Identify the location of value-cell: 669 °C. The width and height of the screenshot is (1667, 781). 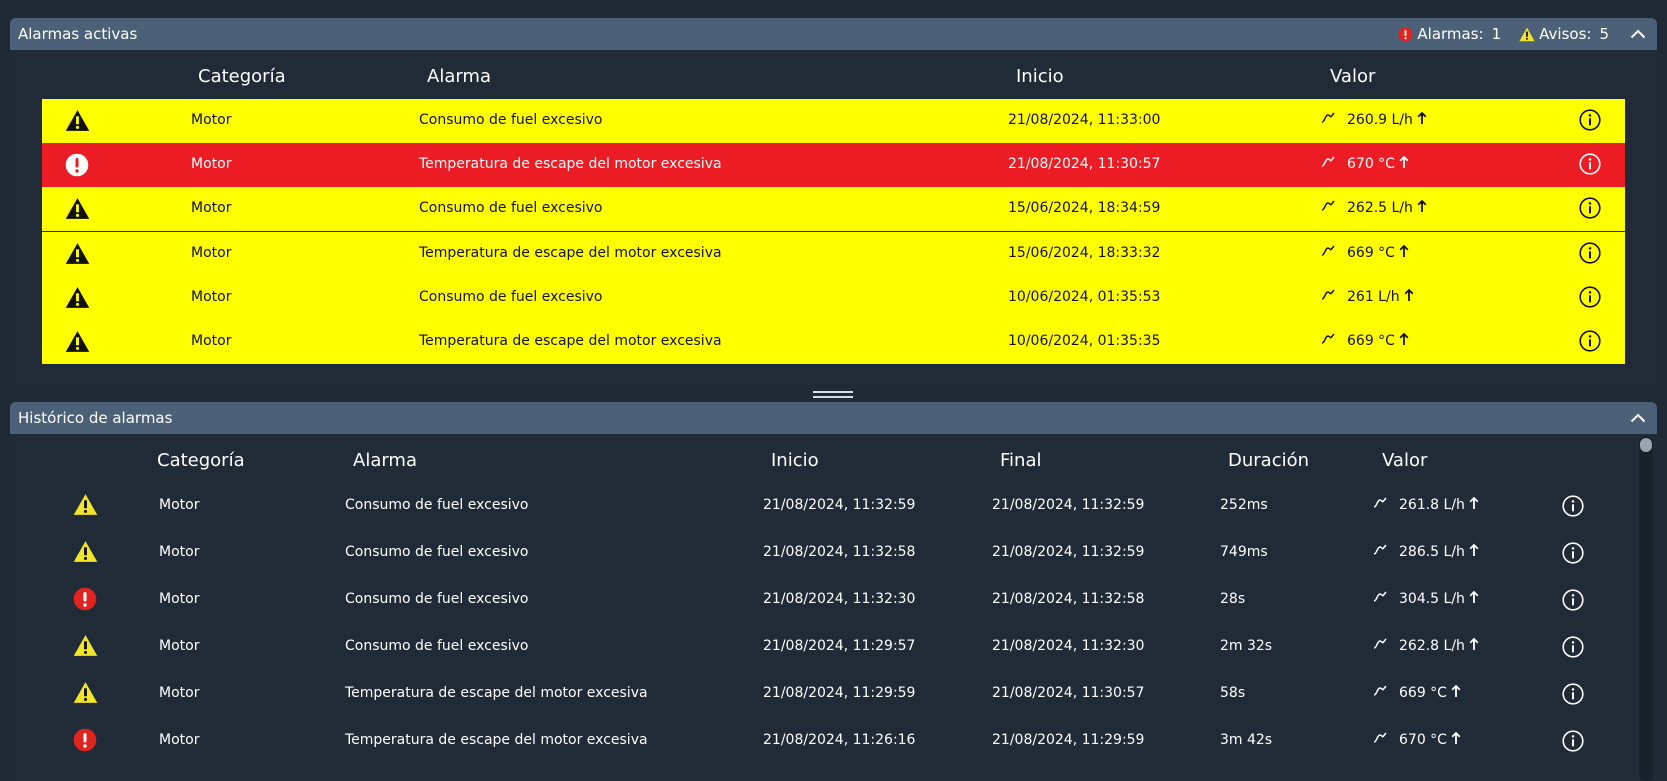
(1365, 341).